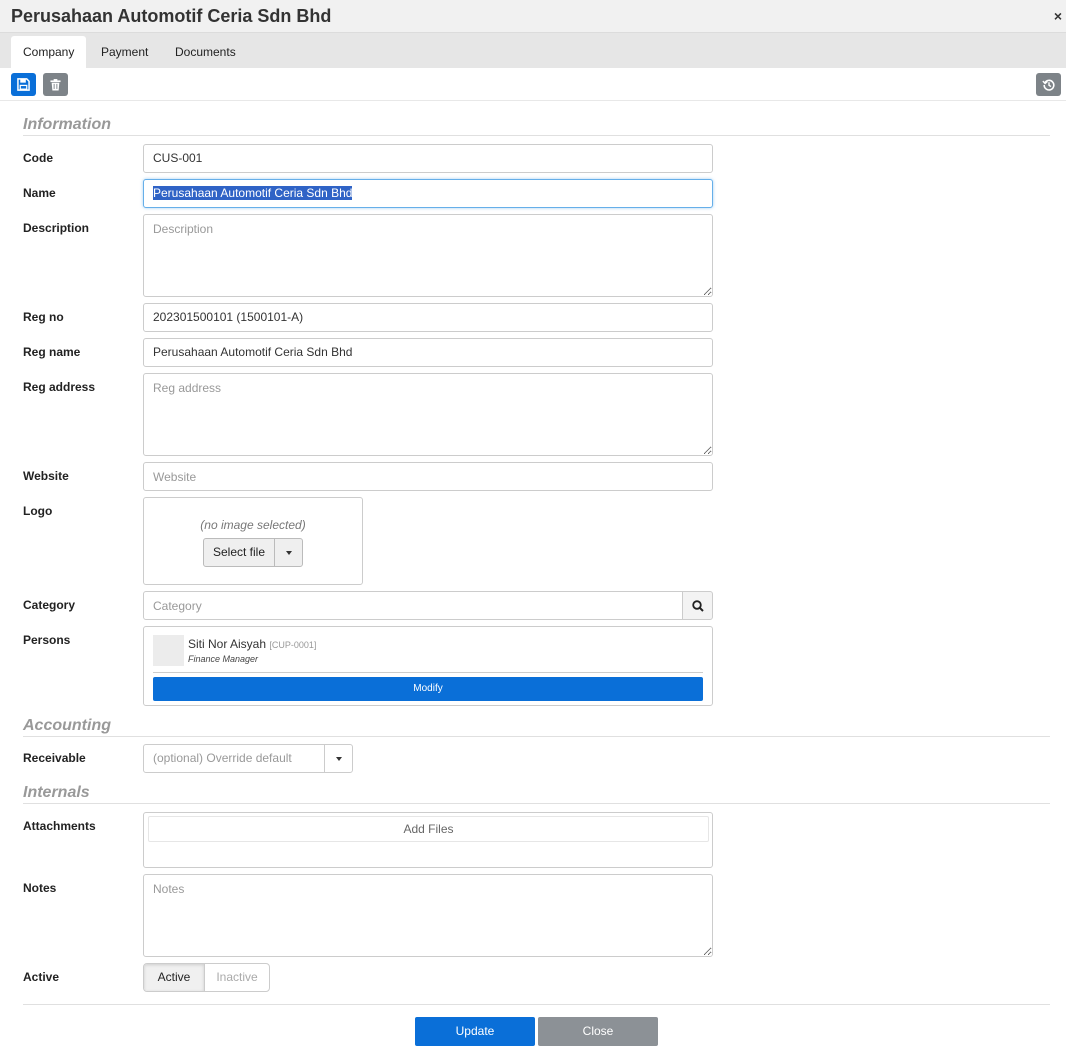 The image size is (1066, 1055). Describe the element at coordinates (43, 317) in the screenshot. I see `reg-no-label: Reg no` at that location.